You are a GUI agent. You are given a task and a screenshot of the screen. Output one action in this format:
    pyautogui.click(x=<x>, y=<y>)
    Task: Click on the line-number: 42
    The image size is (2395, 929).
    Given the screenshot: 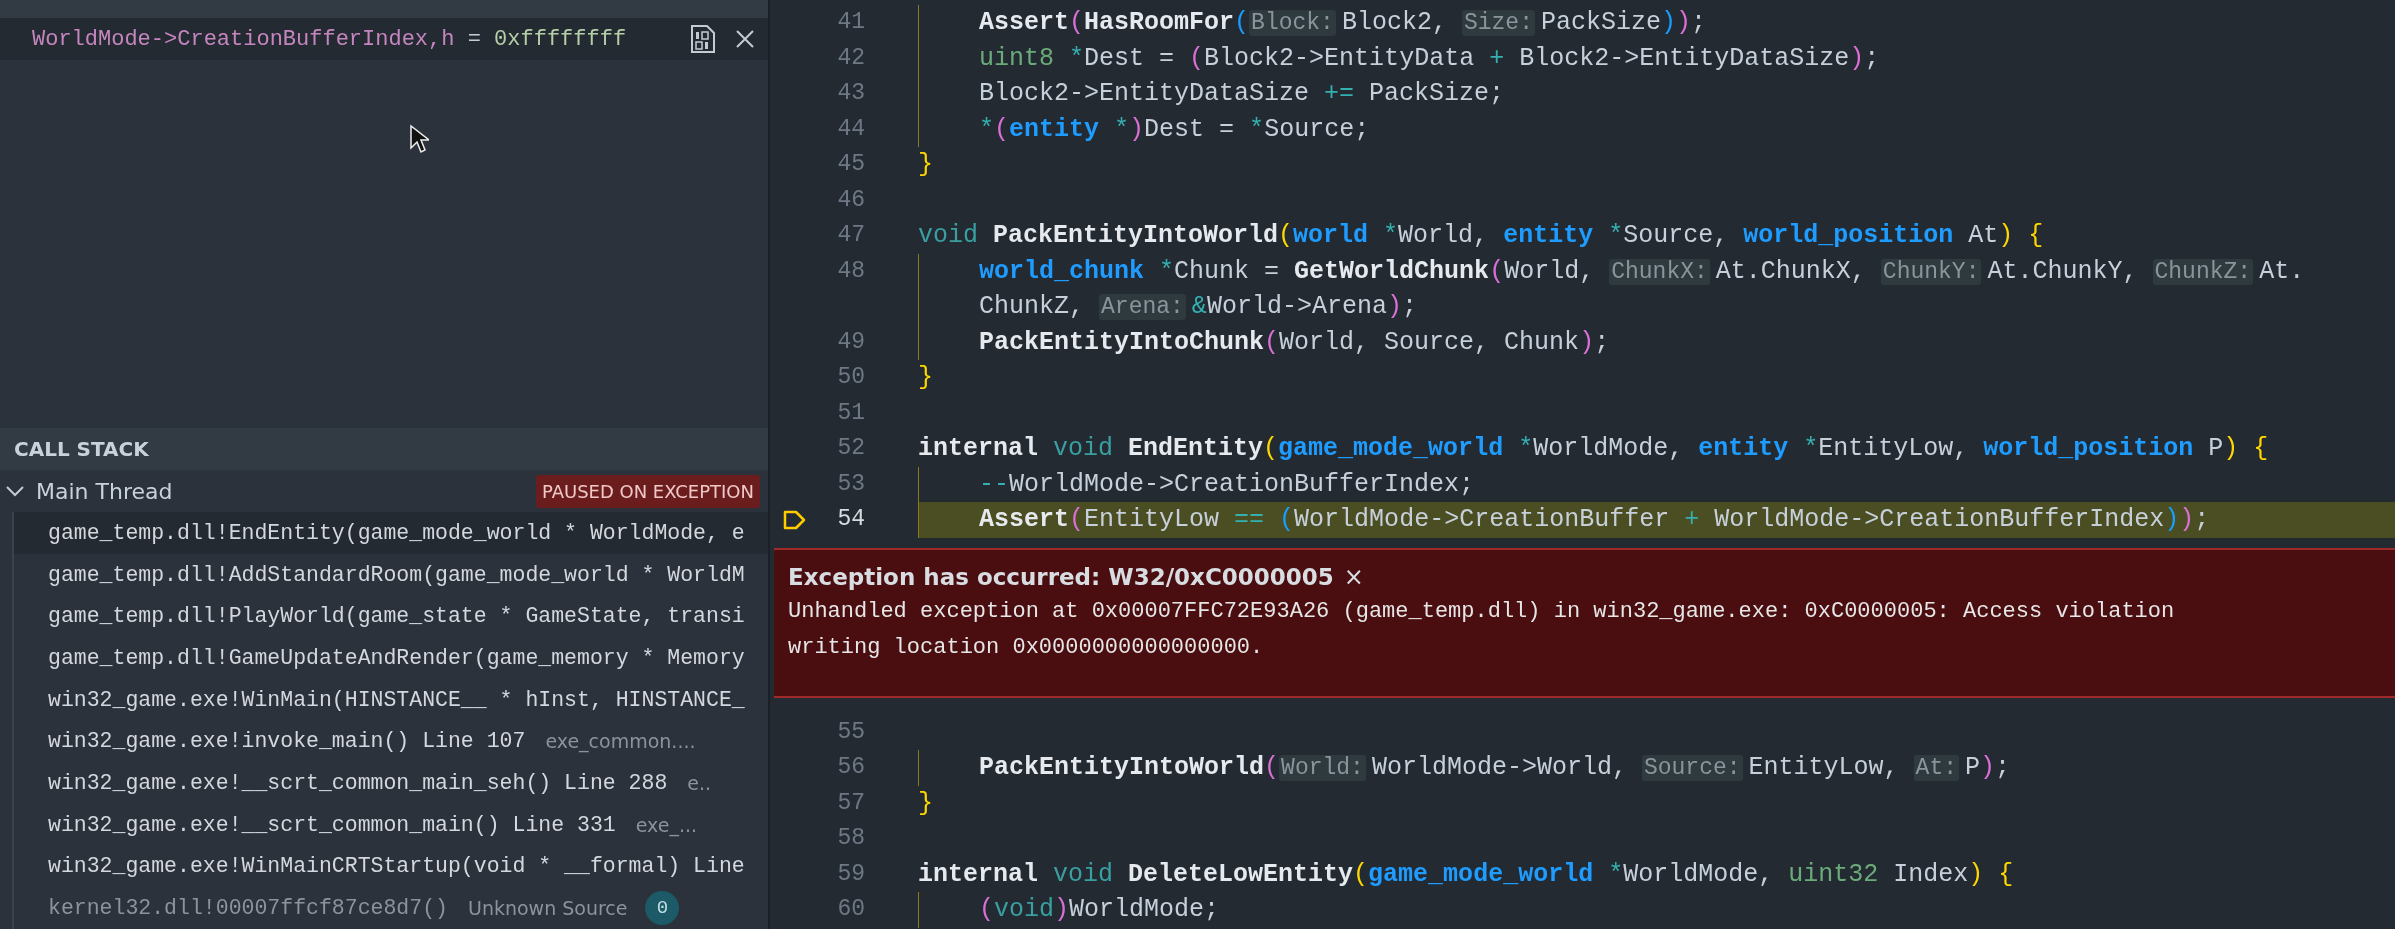 What is the action you would take?
    pyautogui.click(x=850, y=58)
    